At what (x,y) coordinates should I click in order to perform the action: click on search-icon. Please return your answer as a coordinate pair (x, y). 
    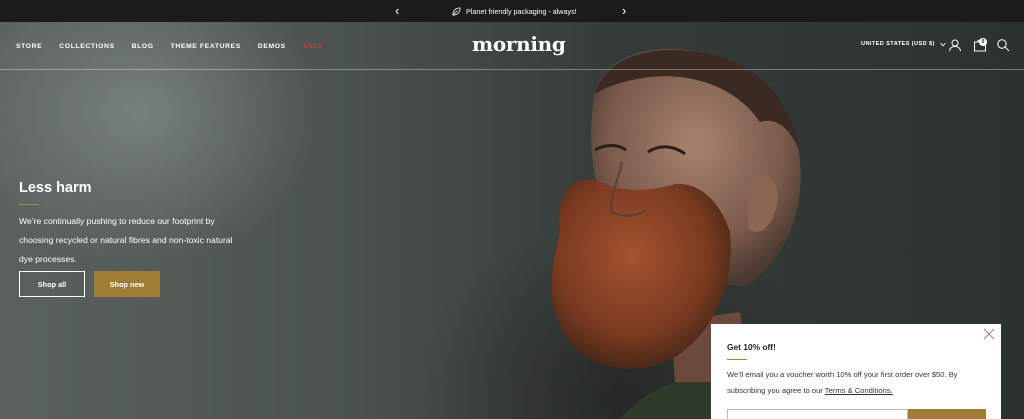
    Looking at the image, I should click on (1003, 45).